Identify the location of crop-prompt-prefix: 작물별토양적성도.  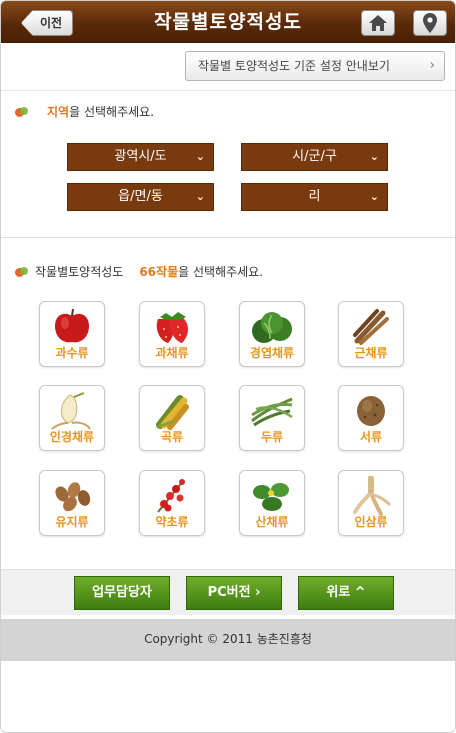
(79, 272).